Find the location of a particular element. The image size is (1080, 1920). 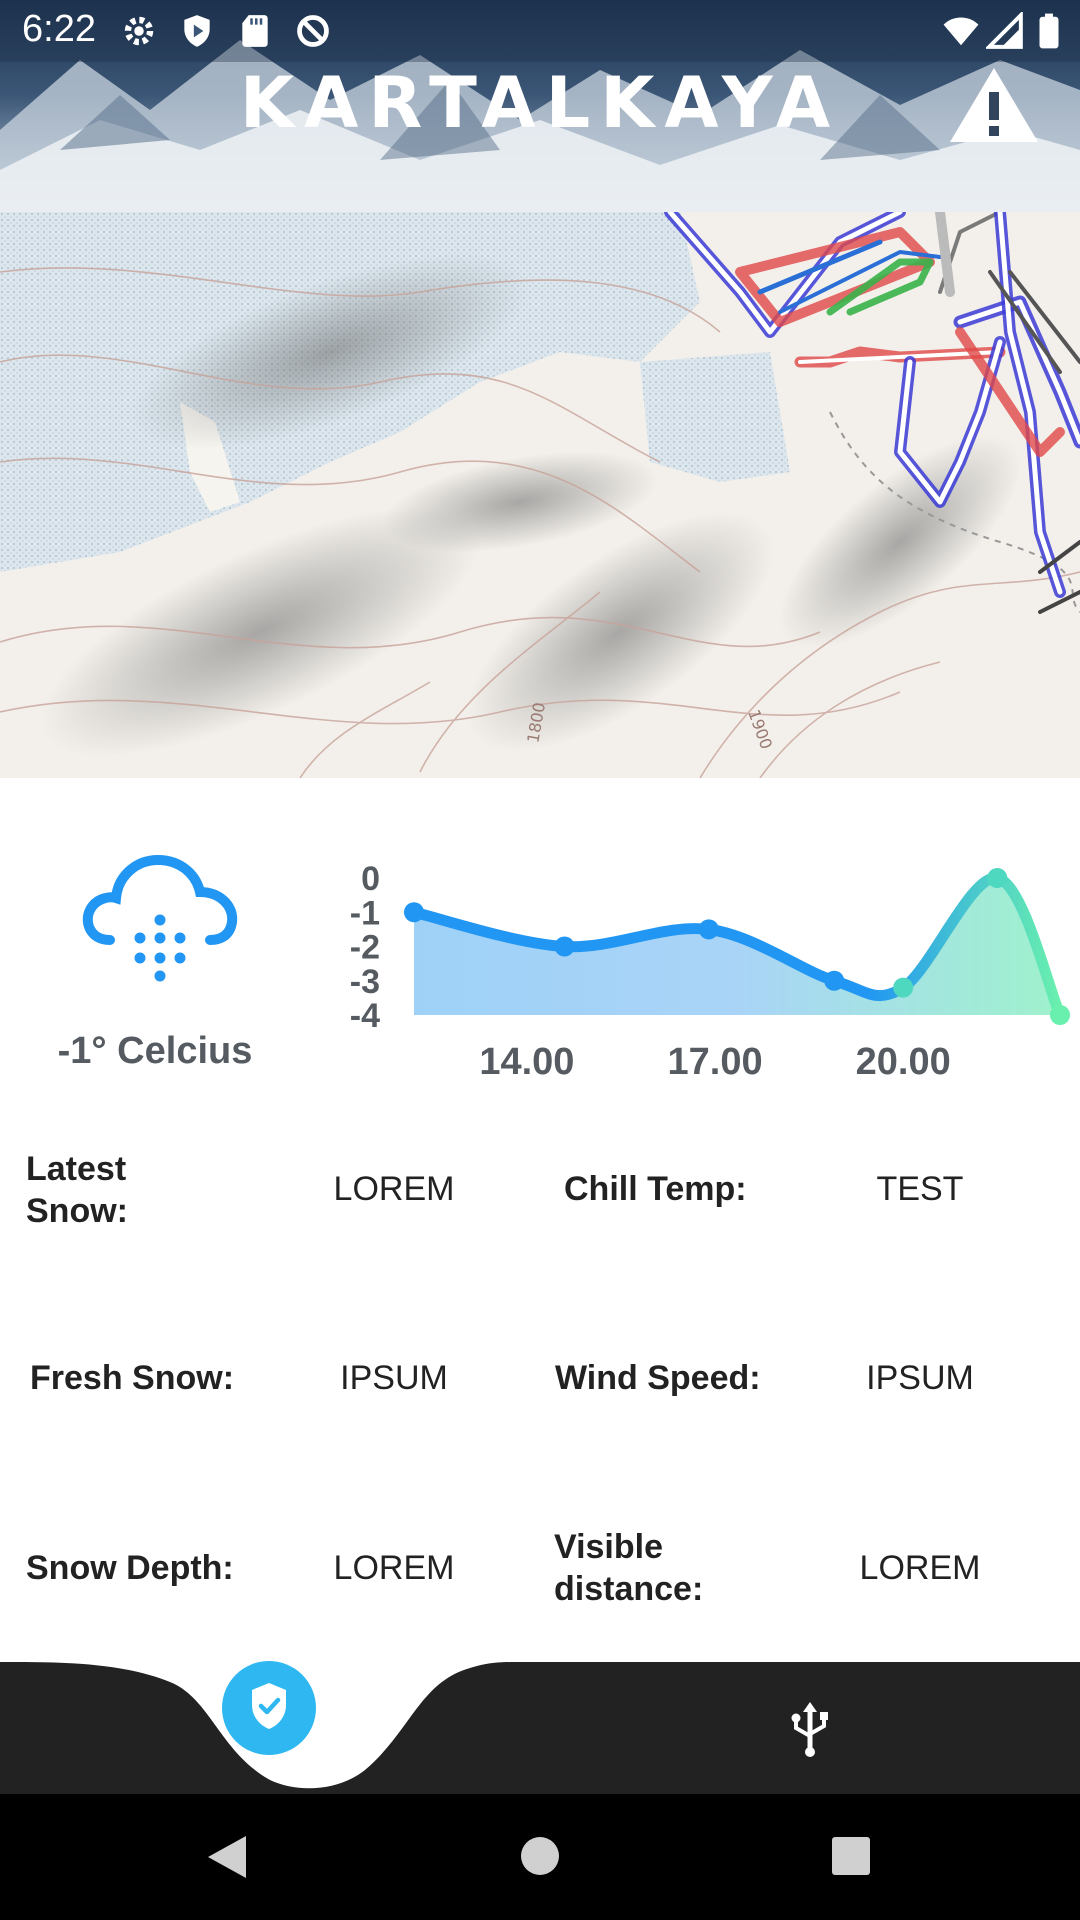

visible-distance-value: LOREM is located at coordinates (920, 1568).